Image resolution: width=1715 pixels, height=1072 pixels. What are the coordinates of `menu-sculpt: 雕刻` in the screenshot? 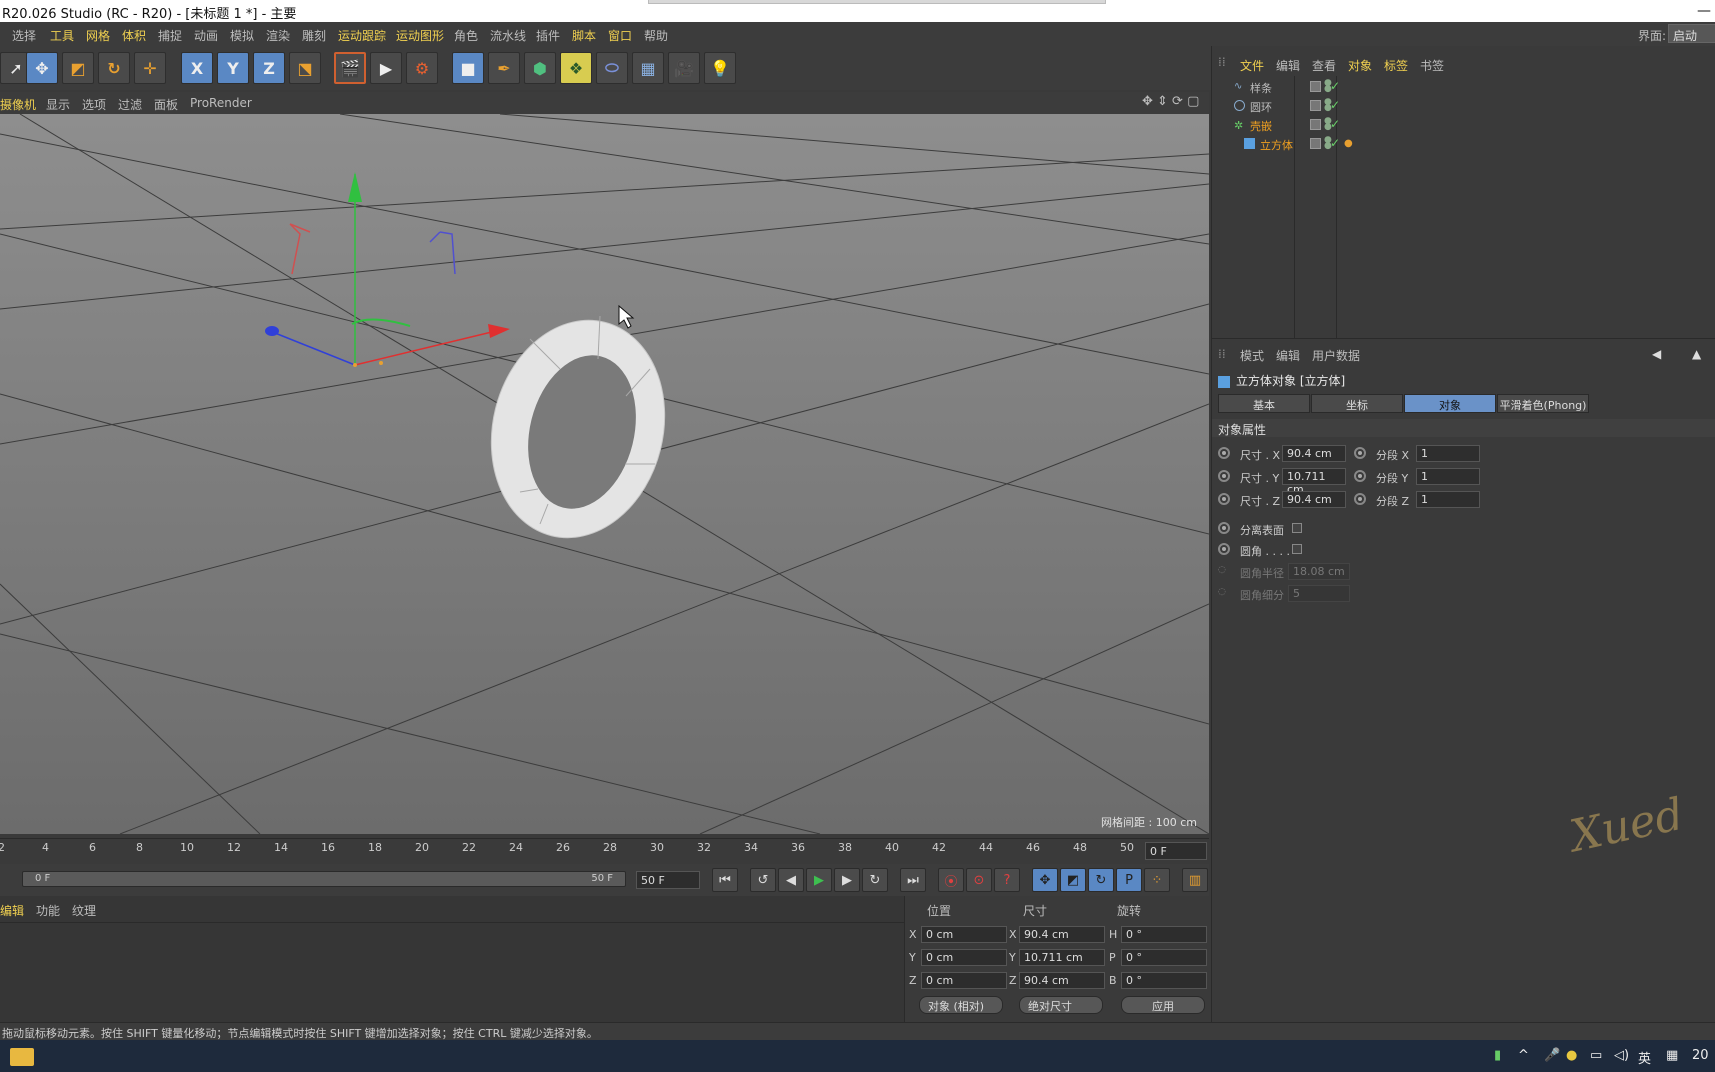 It's located at (314, 35).